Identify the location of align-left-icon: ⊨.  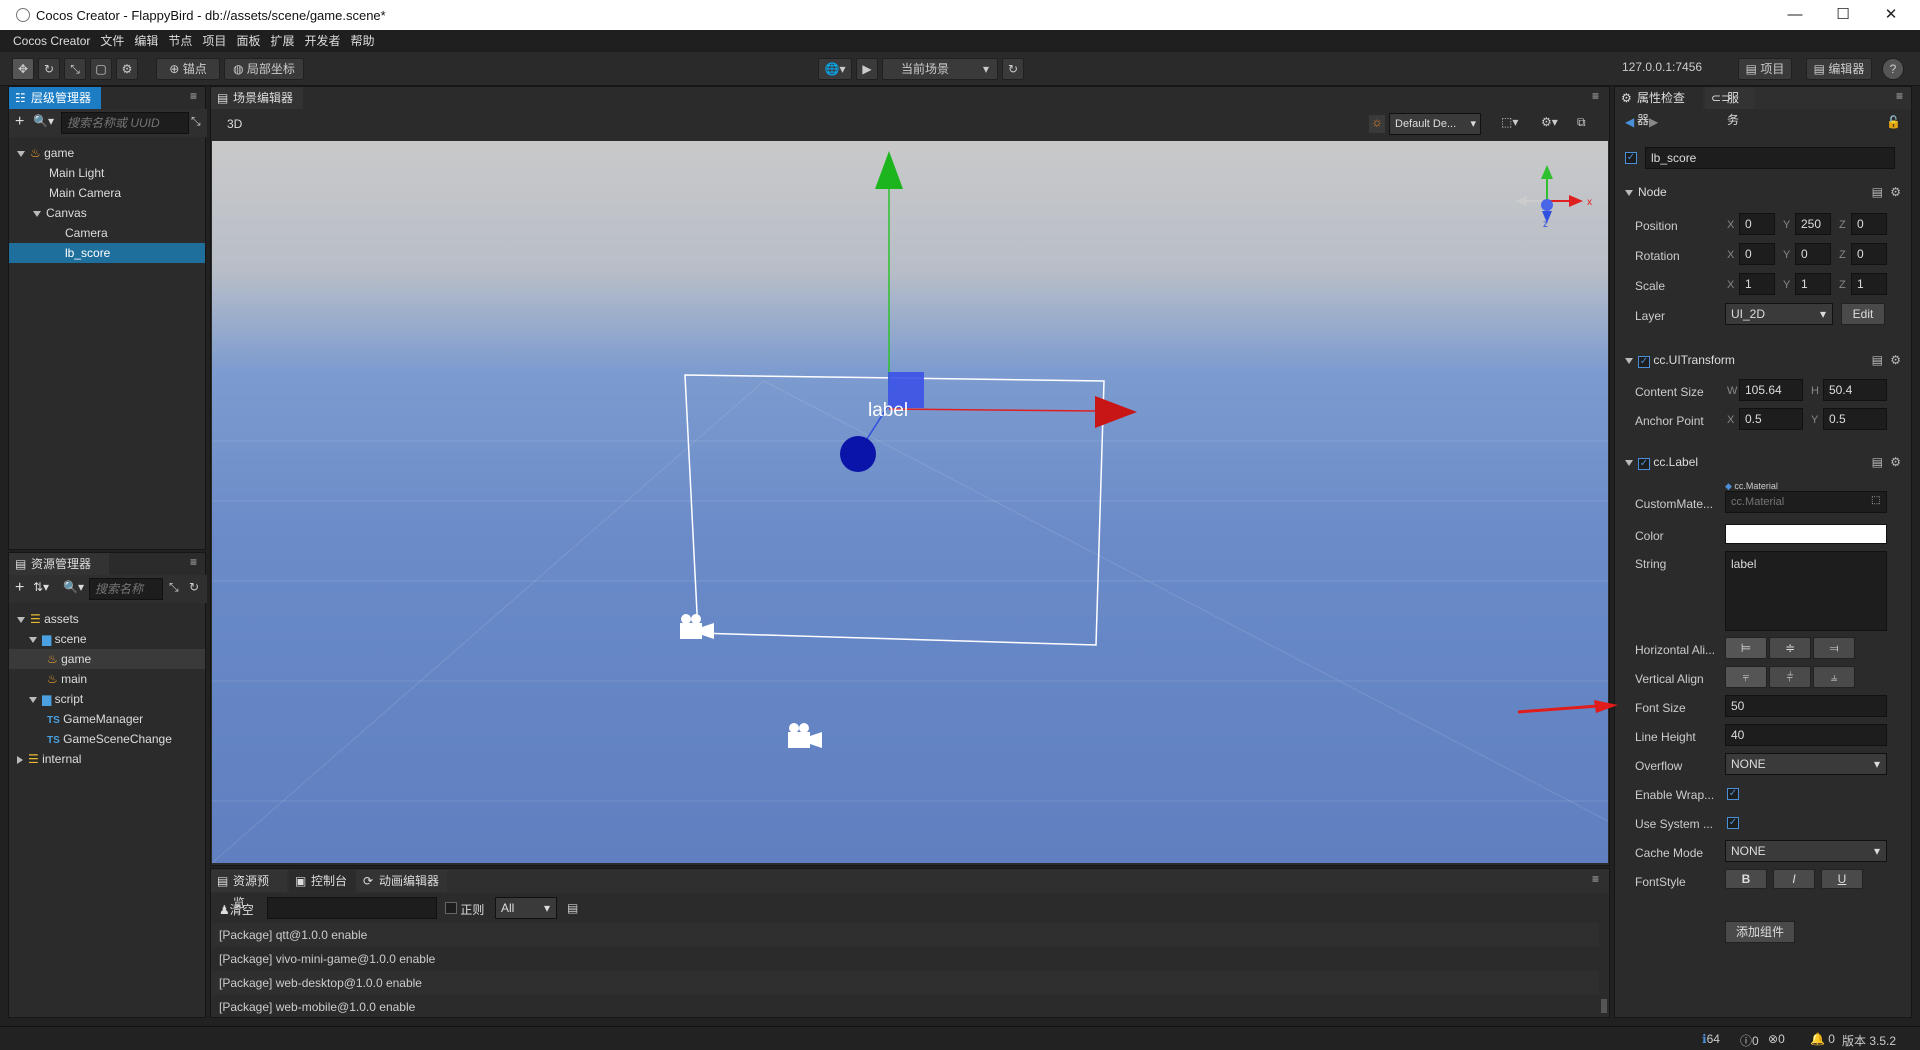
(1746, 648).